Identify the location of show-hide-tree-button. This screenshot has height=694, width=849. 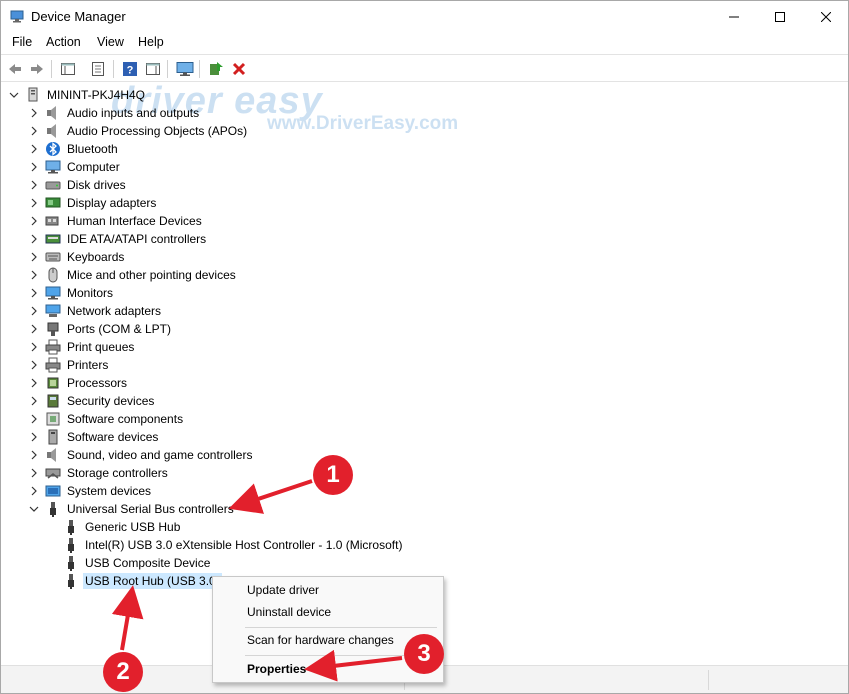
(68, 69).